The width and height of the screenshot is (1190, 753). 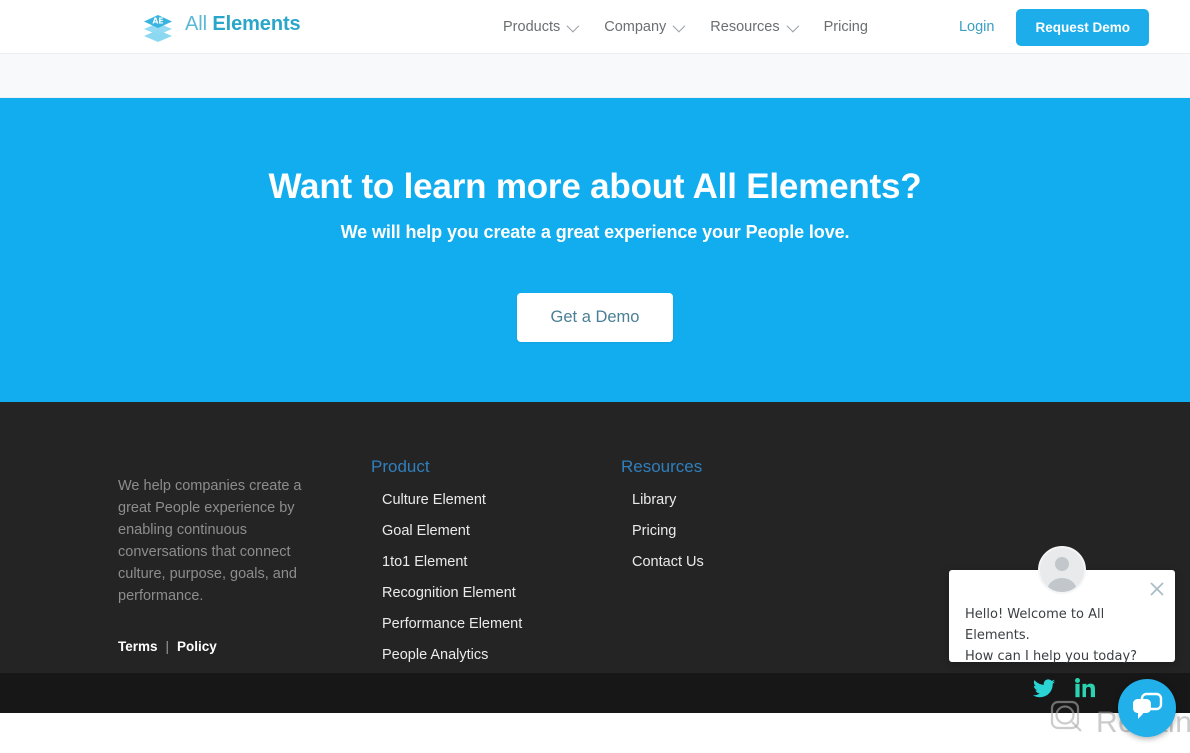 I want to click on svg-text: AE, so click(x=158, y=21).